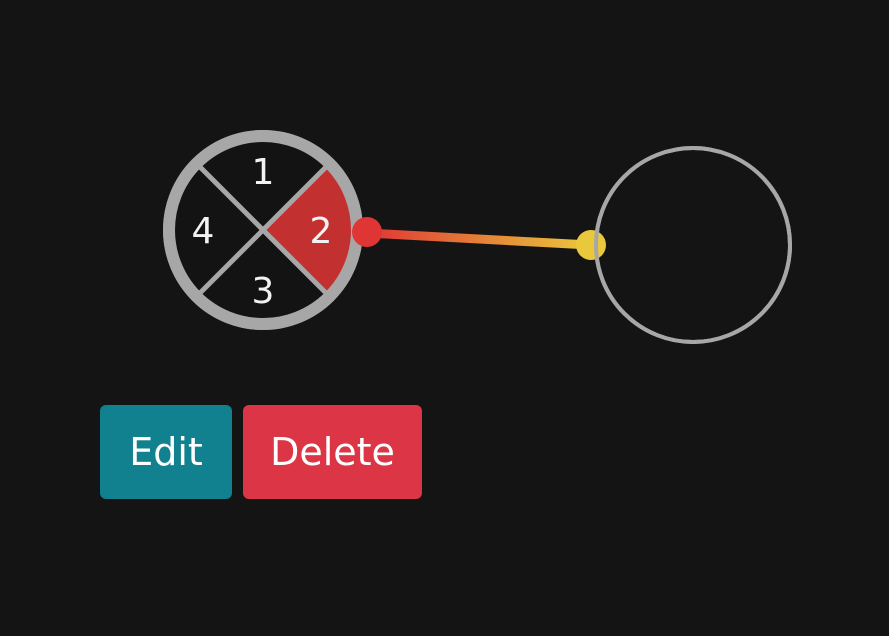 The height and width of the screenshot is (636, 889). I want to click on edit-button: Edit, so click(166, 452).